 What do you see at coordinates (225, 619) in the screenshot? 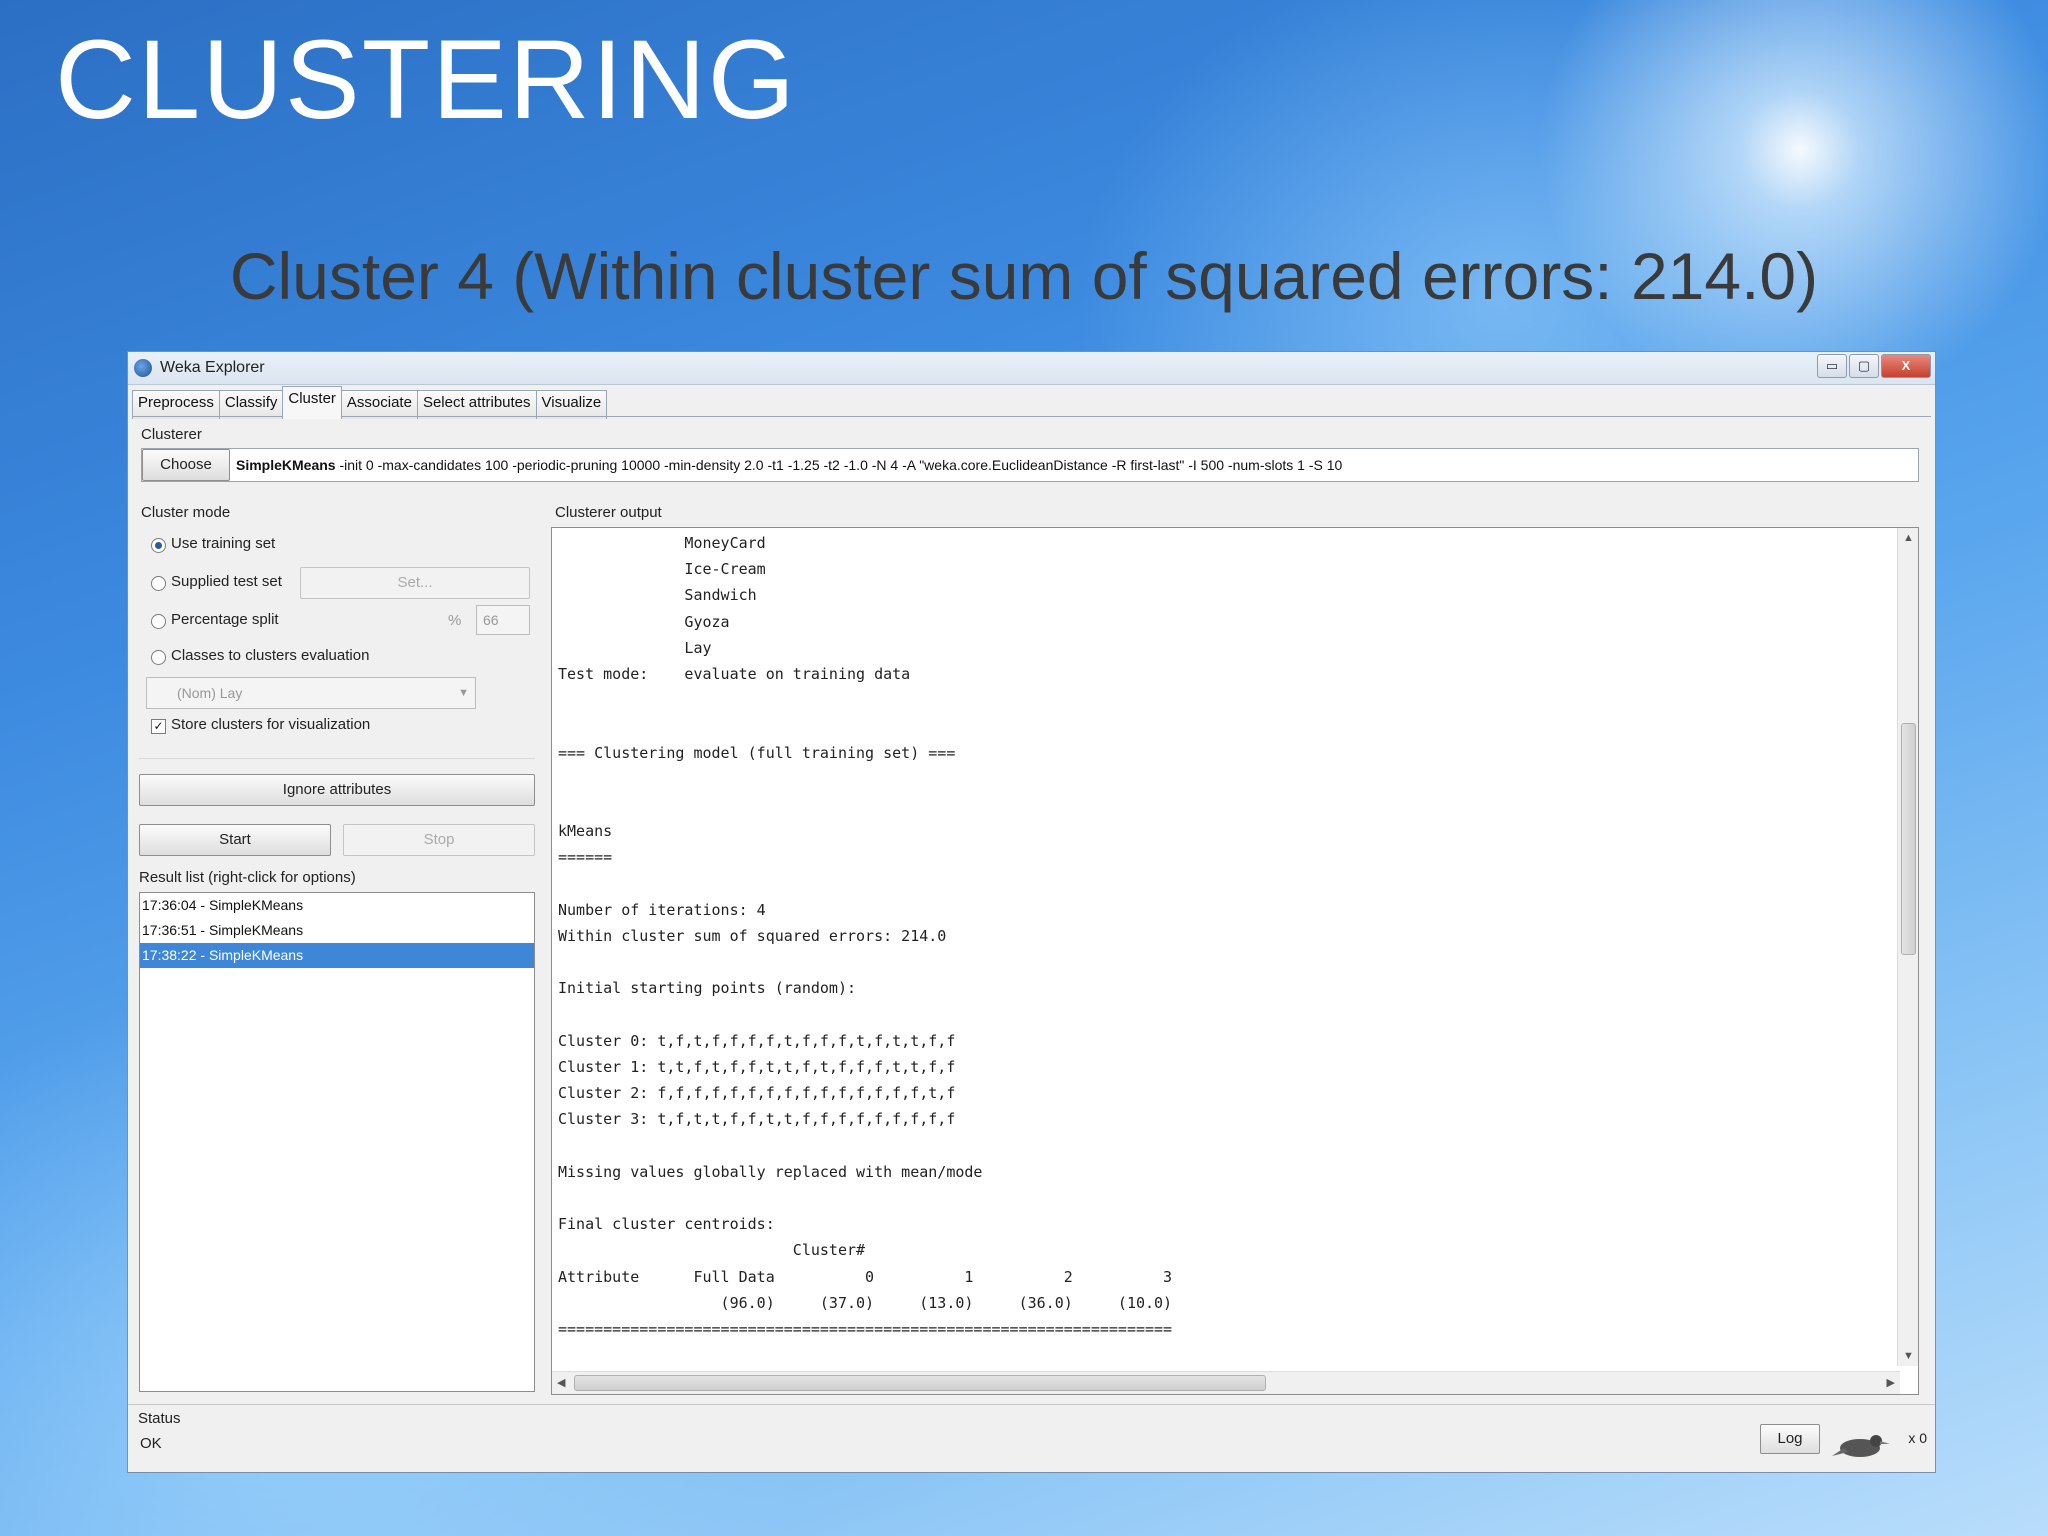
I see `percentage-split-label: Percentage split` at bounding box center [225, 619].